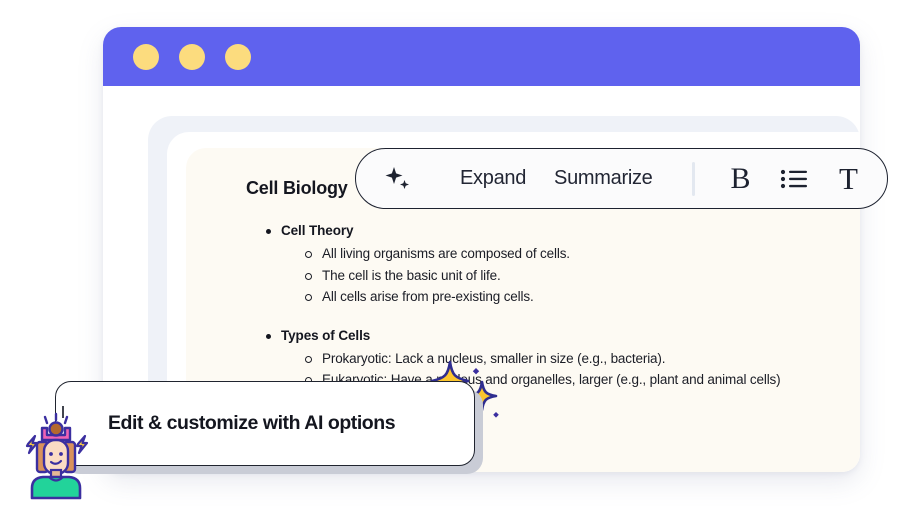 Image resolution: width=900 pixels, height=506 pixels. What do you see at coordinates (740, 179) in the screenshot?
I see `bold-button: B` at bounding box center [740, 179].